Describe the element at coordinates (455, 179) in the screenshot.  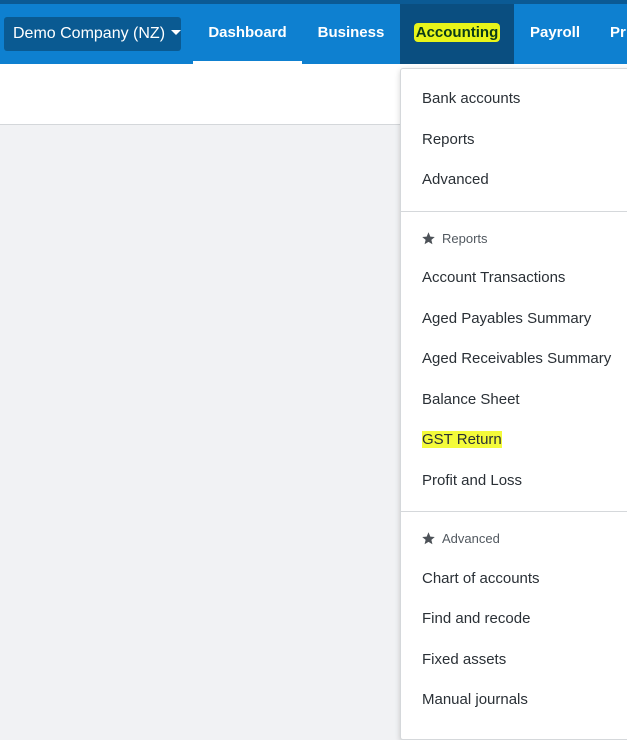
I see `menu-item-advanced: Advanced` at that location.